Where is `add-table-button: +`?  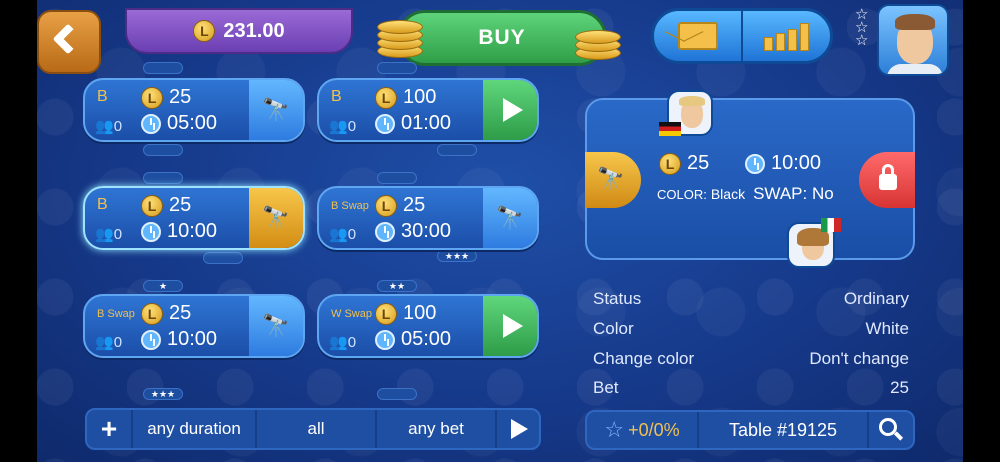
add-table-button: + is located at coordinates (110, 429).